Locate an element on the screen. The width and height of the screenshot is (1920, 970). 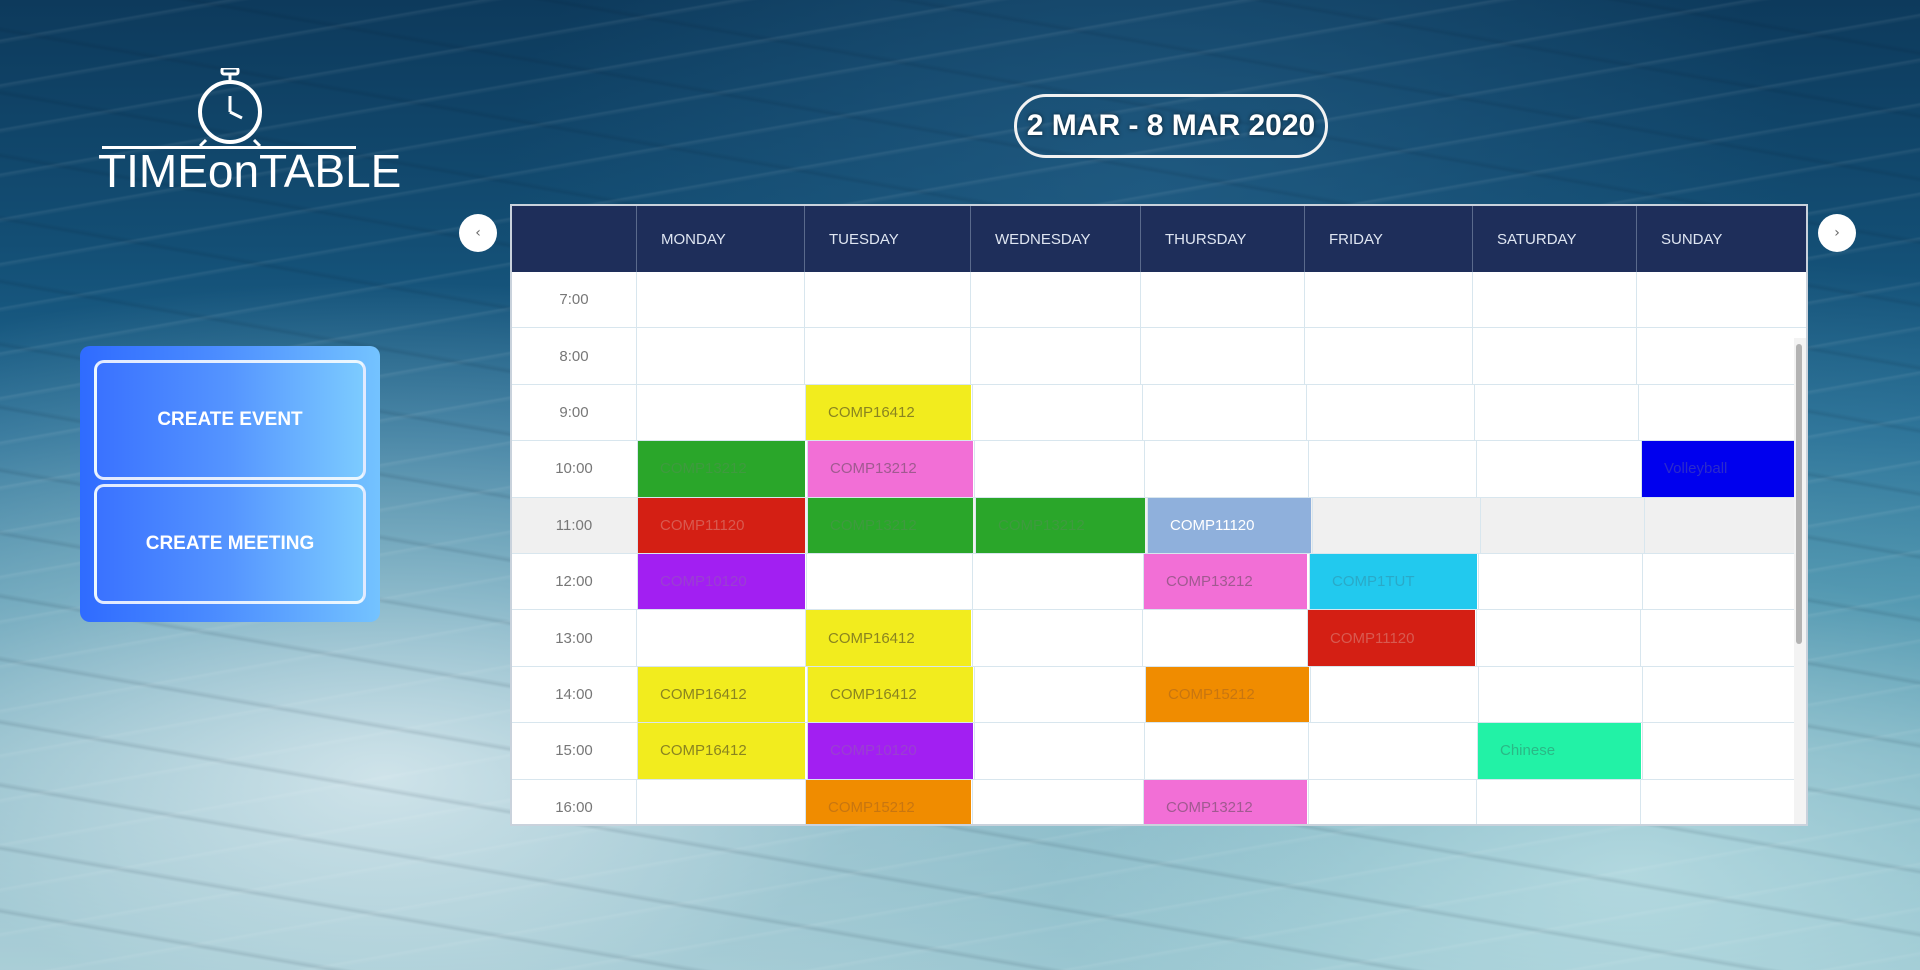
time-label: 11:00 is located at coordinates (574, 525).